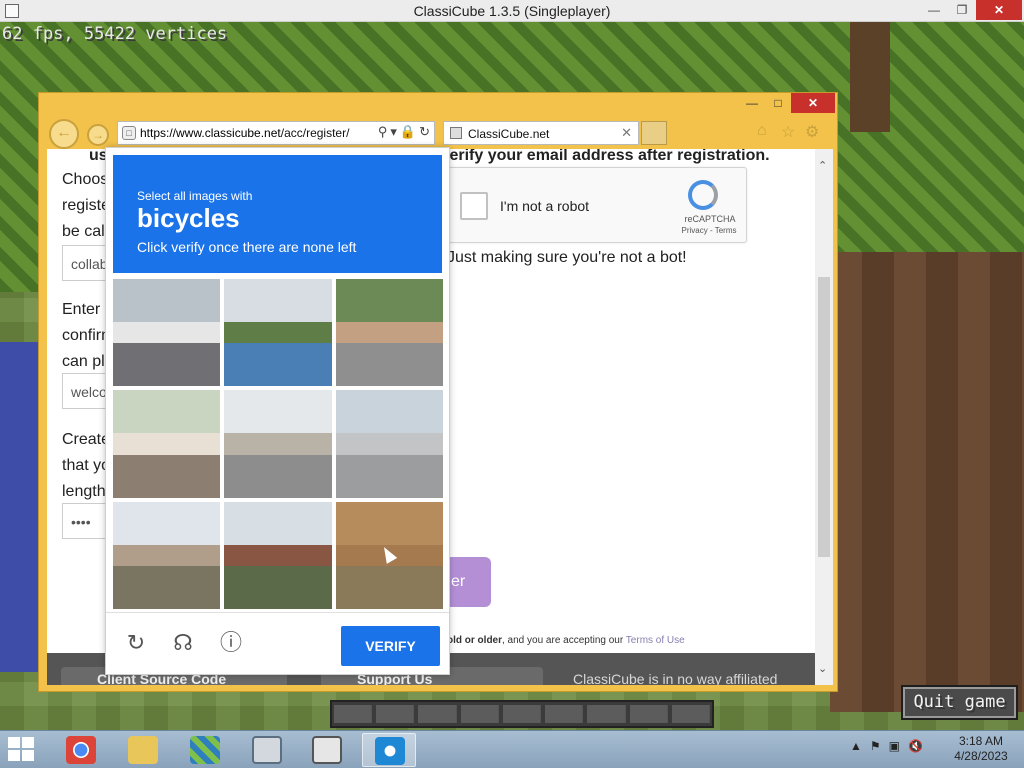 The image size is (1024, 768). Describe the element at coordinates (98, 135) in the screenshot. I see `forward-icon: →` at that location.